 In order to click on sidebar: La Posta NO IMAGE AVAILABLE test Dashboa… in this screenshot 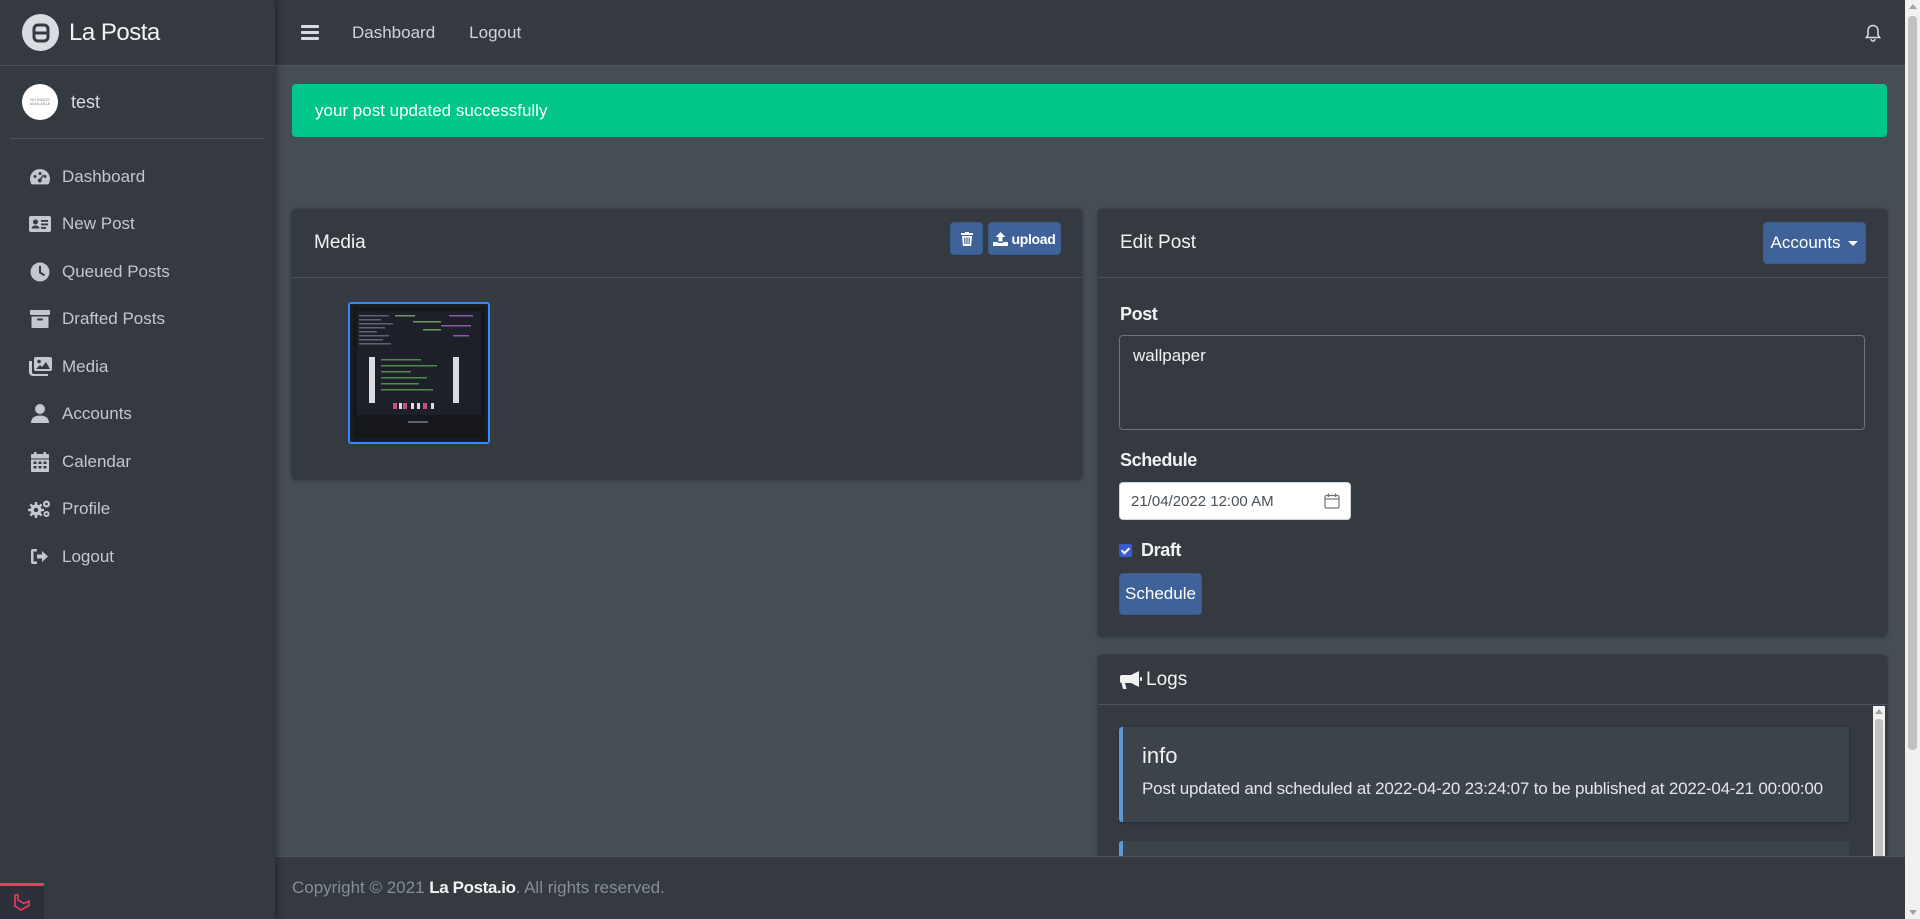, I will do `click(137, 459)`.